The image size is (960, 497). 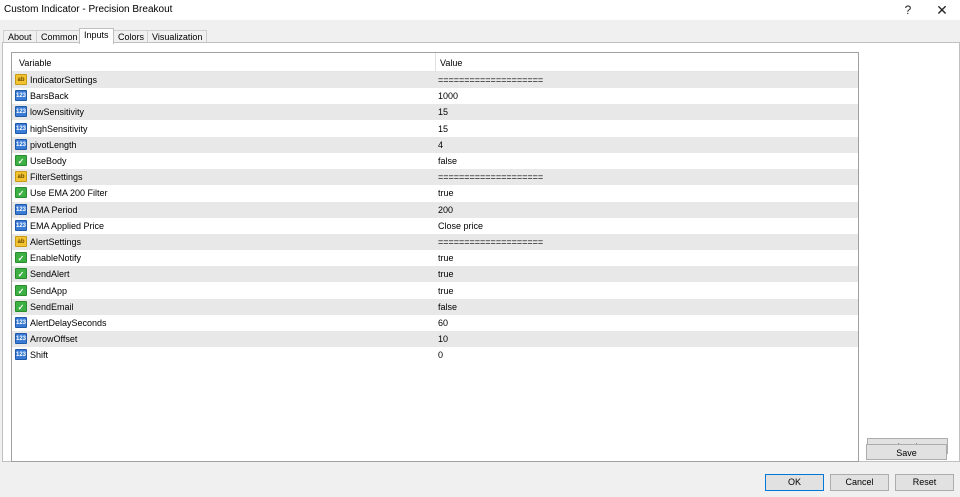 I want to click on variable-value: 200, so click(x=445, y=210).